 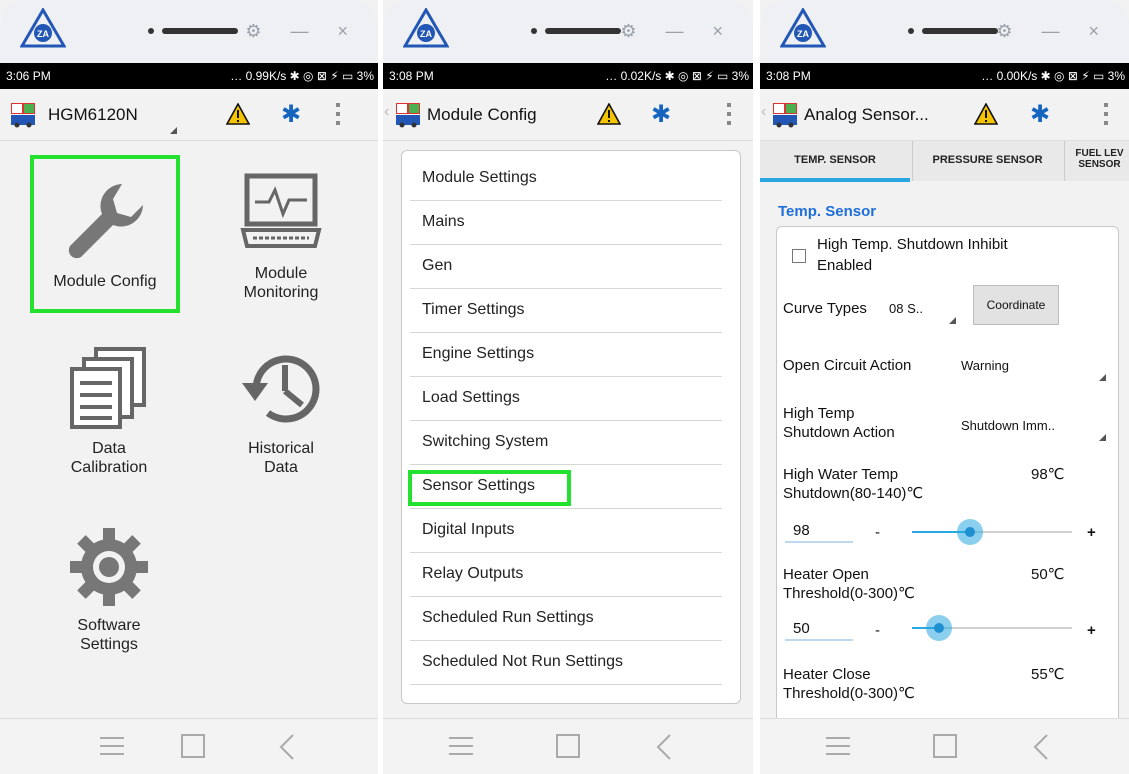 What do you see at coordinates (835, 161) in the screenshot?
I see `tab-temp-sensor: TEMP. SENSOR` at bounding box center [835, 161].